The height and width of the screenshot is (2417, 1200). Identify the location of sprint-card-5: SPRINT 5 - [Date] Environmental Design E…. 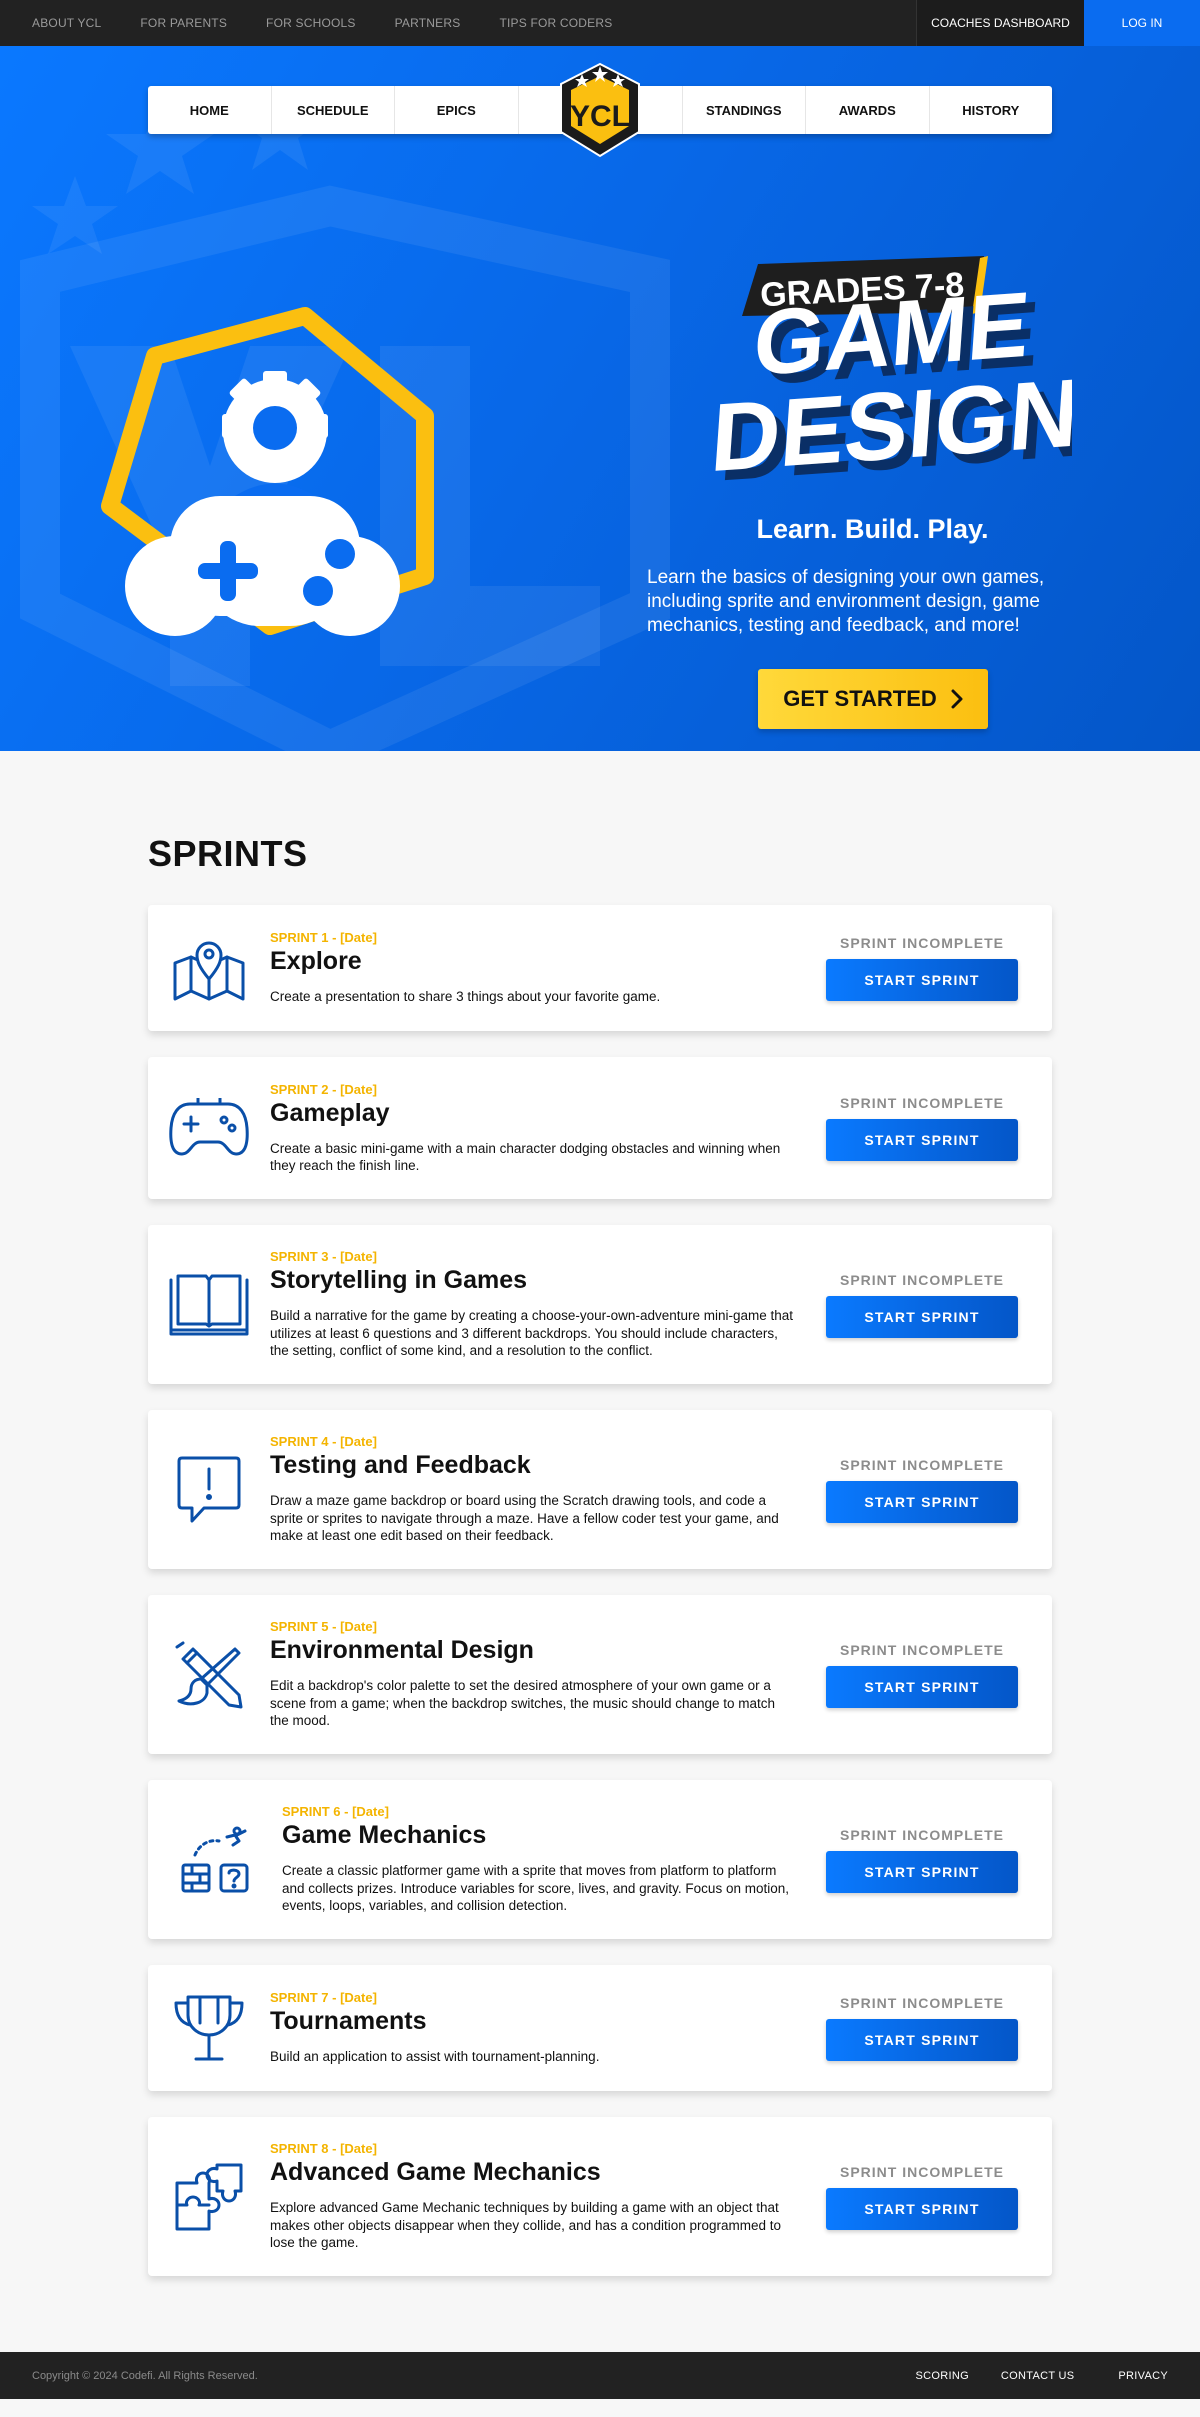
(600, 1674).